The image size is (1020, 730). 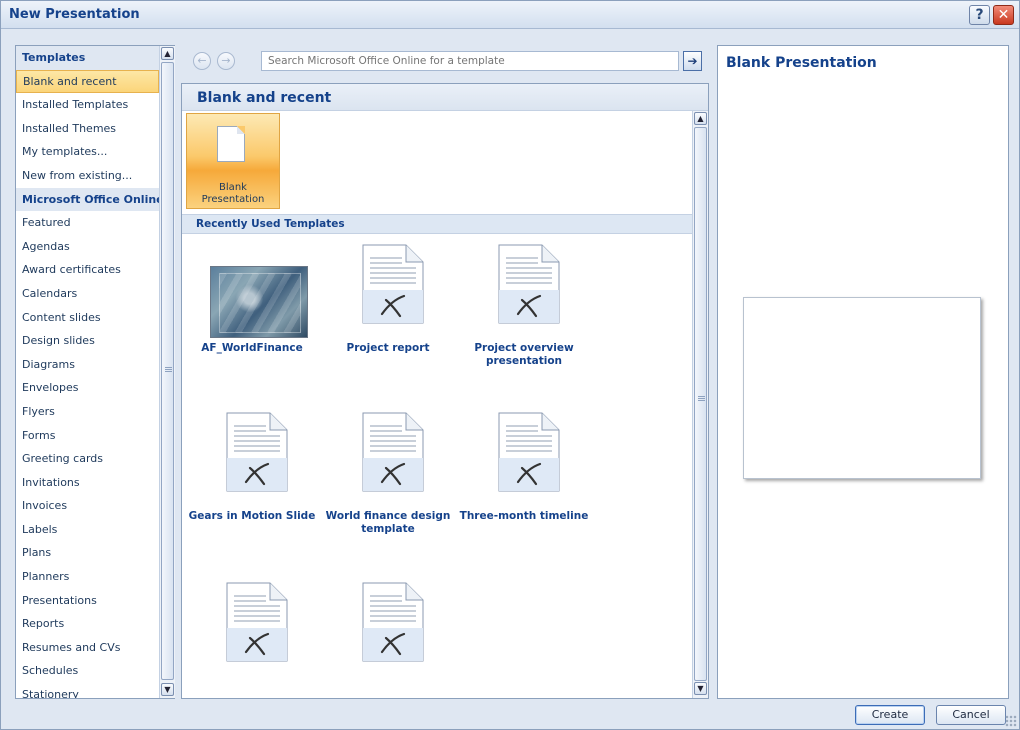 I want to click on template-label: World finance design template, so click(x=388, y=522).